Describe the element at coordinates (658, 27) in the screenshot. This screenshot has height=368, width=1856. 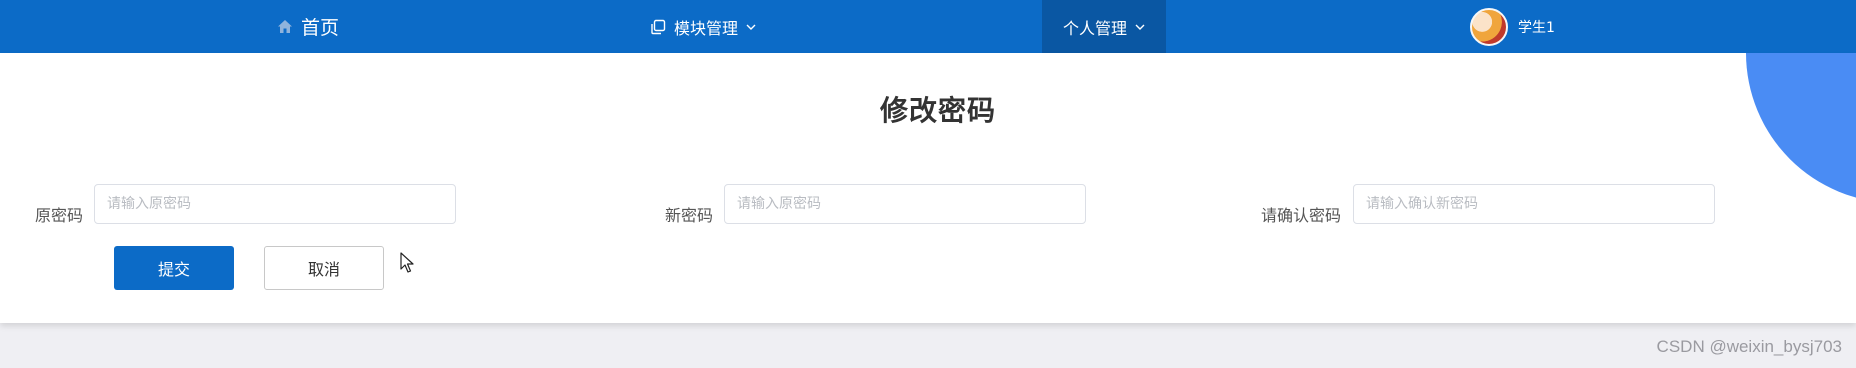
I see `copy-icon` at that location.